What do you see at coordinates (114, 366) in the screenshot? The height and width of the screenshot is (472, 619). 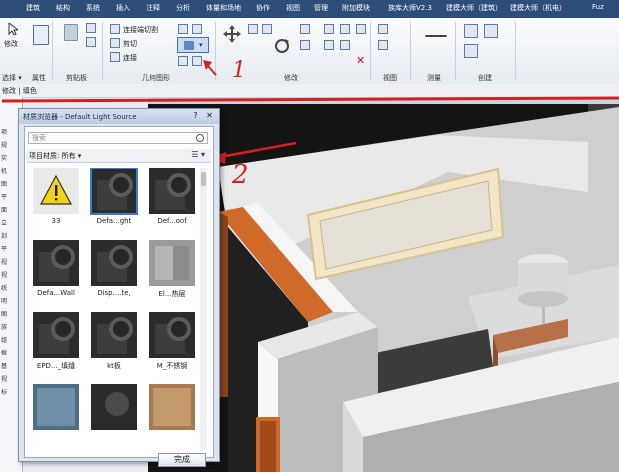 I see `material-name: kt板` at bounding box center [114, 366].